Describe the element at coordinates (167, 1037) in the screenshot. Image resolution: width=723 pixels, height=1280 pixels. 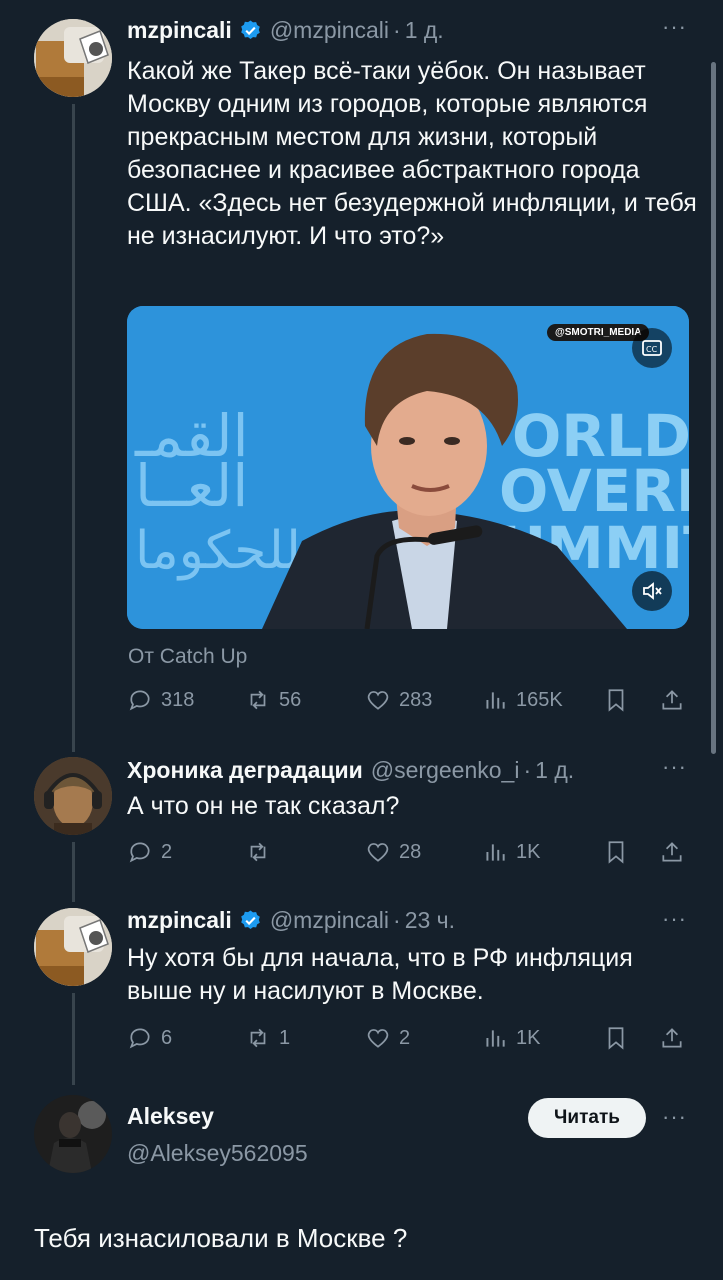
I see `reply-count: 6` at that location.